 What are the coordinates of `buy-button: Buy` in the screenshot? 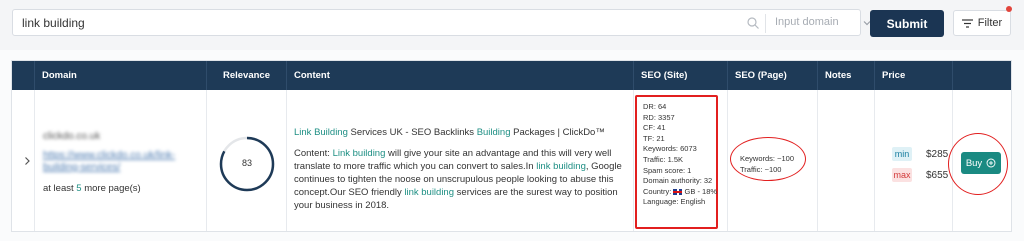 It's located at (981, 163).